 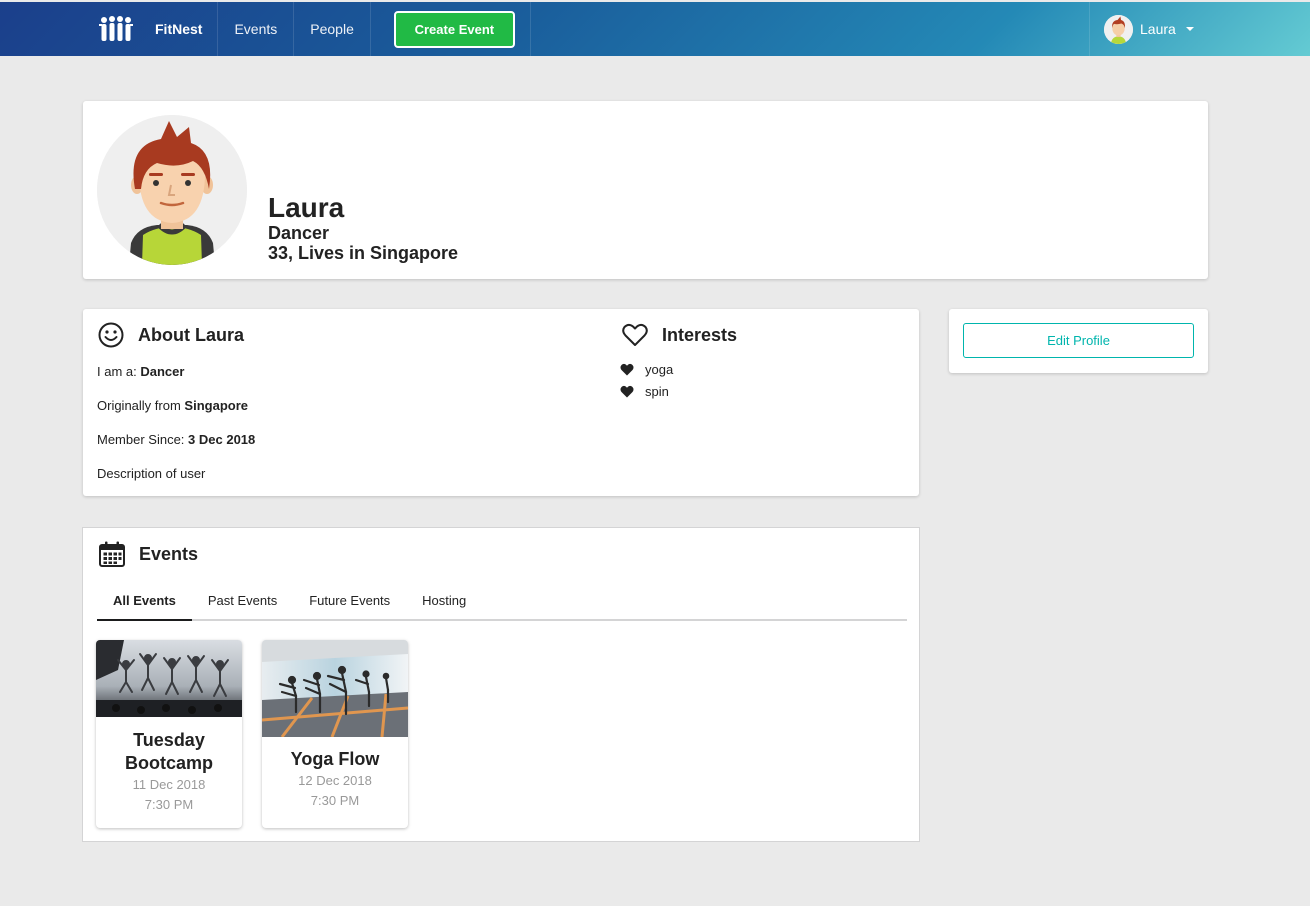 What do you see at coordinates (111, 335) in the screenshot?
I see `smile-icon` at bounding box center [111, 335].